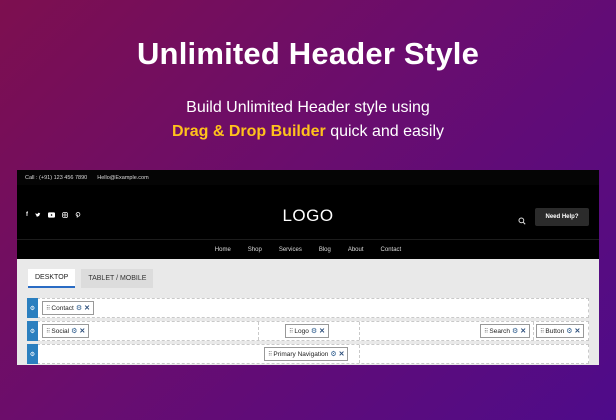 The width and height of the screenshot is (616, 420). I want to click on nav-item-home: Home, so click(223, 250).